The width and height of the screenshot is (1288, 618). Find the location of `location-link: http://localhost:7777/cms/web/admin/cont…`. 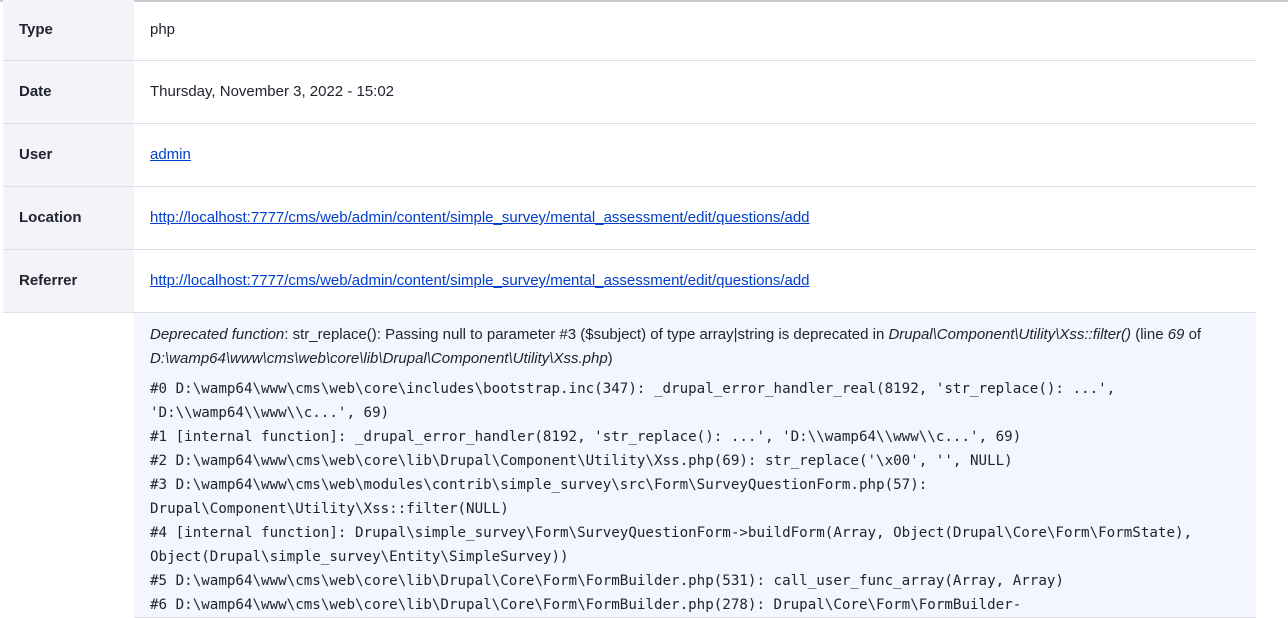

location-link: http://localhost:7777/cms/web/admin/cont… is located at coordinates (480, 217).